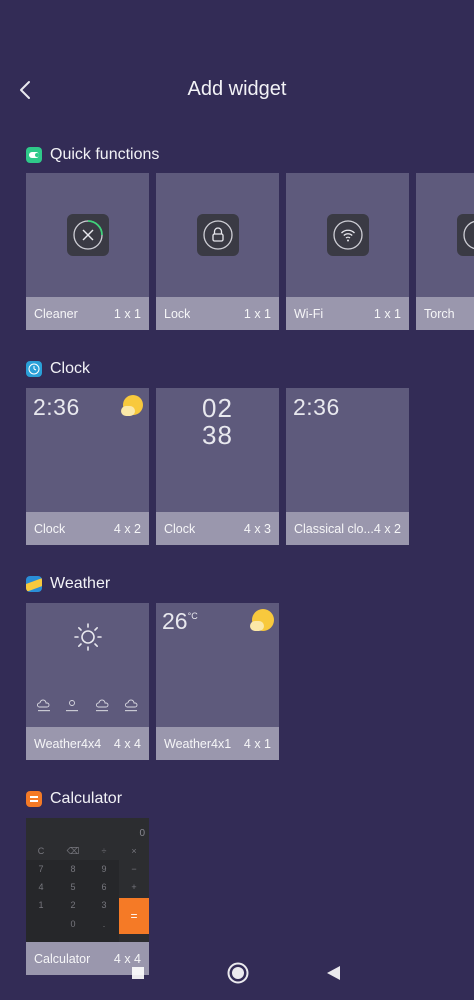  I want to click on widget-label-bar: Weather4x4 4 x 4, so click(87, 743).